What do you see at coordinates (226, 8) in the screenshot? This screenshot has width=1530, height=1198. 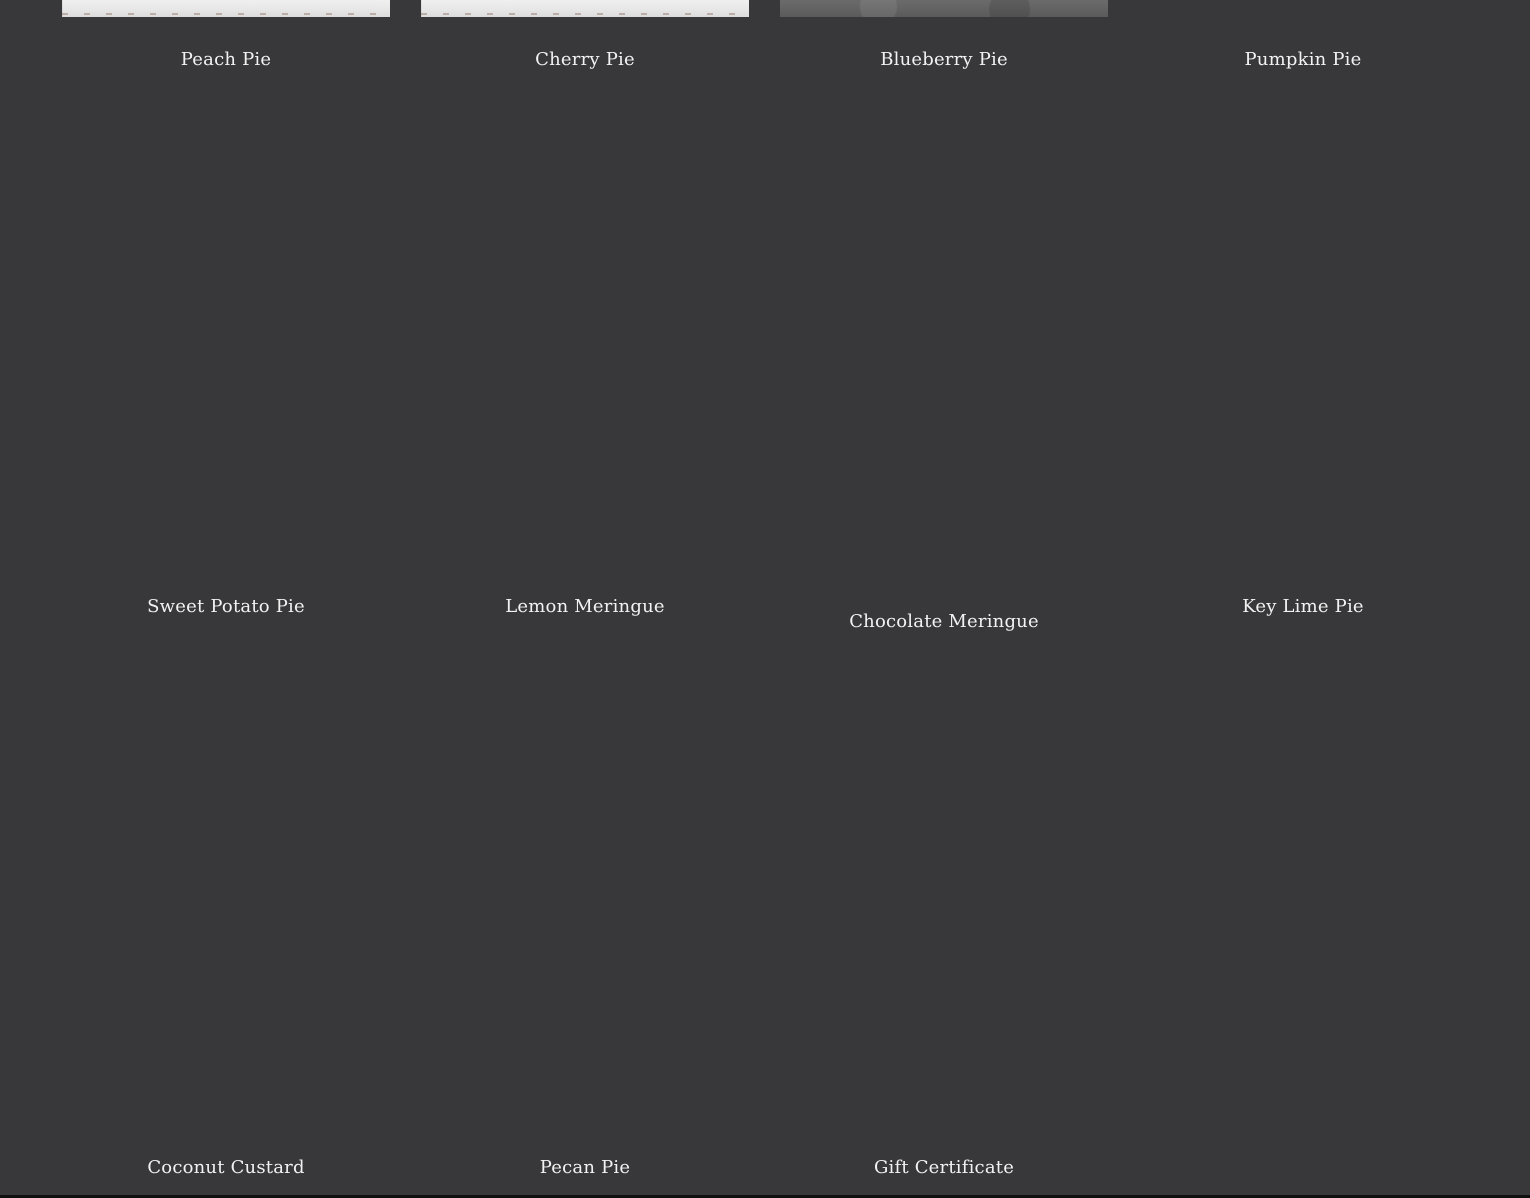 I see `peach-pie-image` at bounding box center [226, 8].